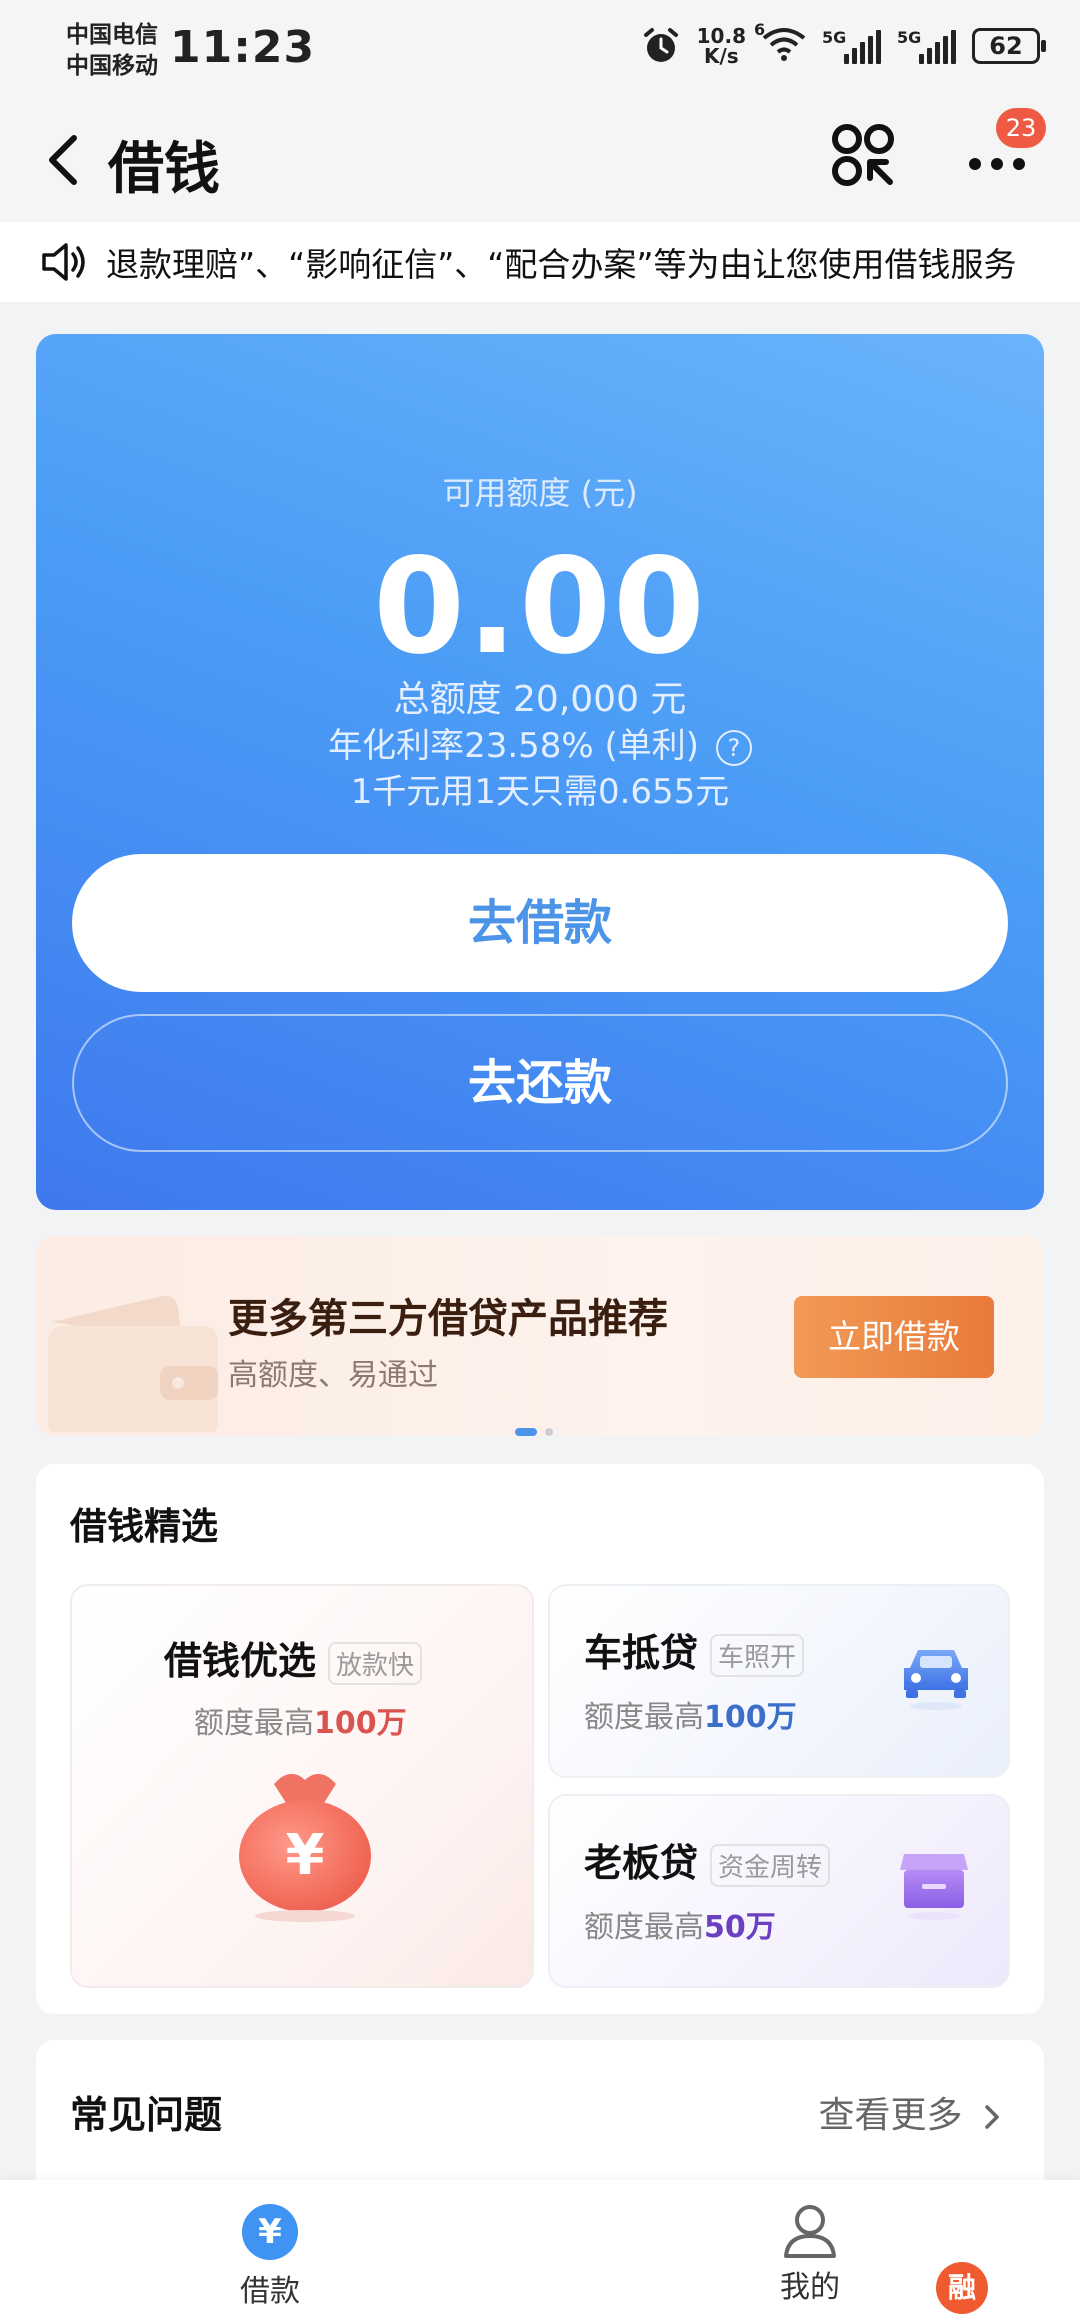  Describe the element at coordinates (733, 747) in the screenshot. I see `help-icon: ?` at that location.